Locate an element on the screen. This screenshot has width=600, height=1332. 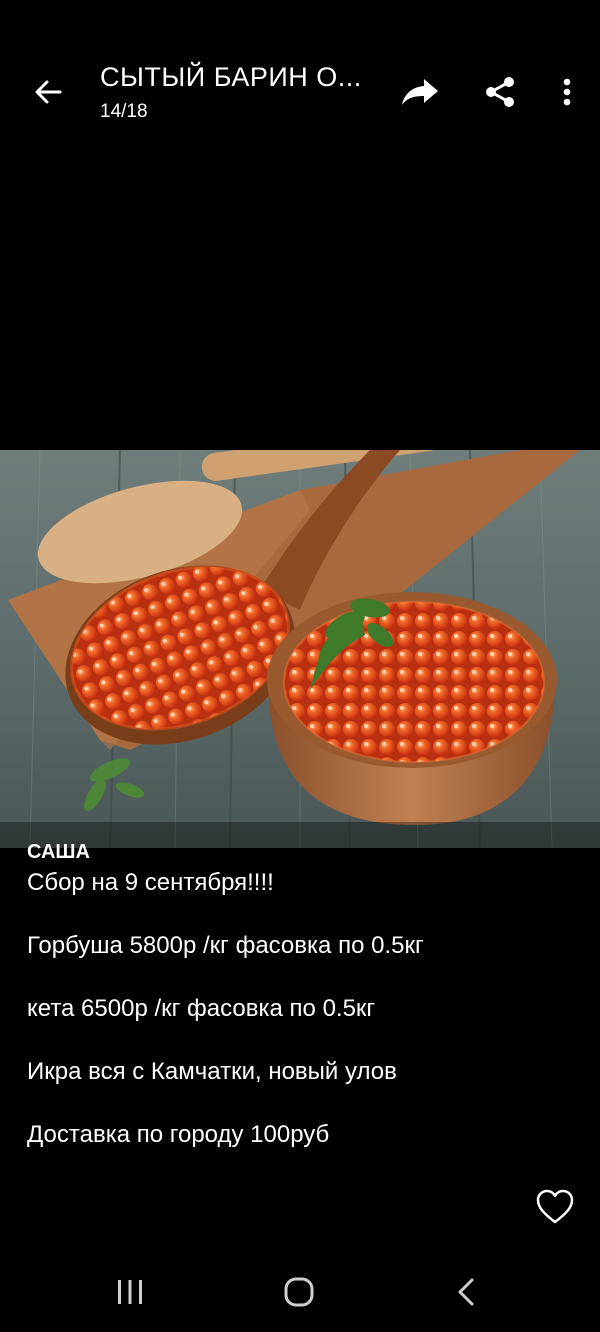
forward-share-icon is located at coordinates (420, 92).